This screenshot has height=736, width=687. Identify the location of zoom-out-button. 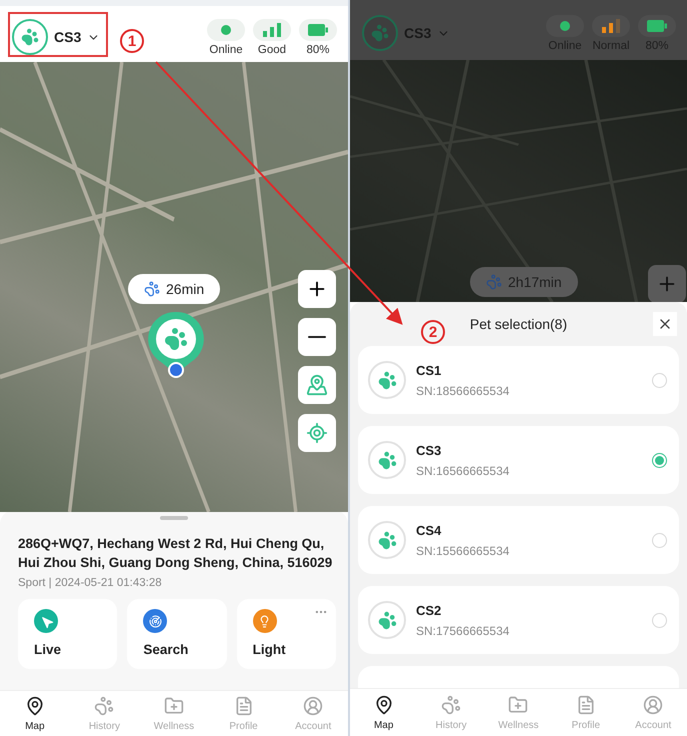
(317, 337).